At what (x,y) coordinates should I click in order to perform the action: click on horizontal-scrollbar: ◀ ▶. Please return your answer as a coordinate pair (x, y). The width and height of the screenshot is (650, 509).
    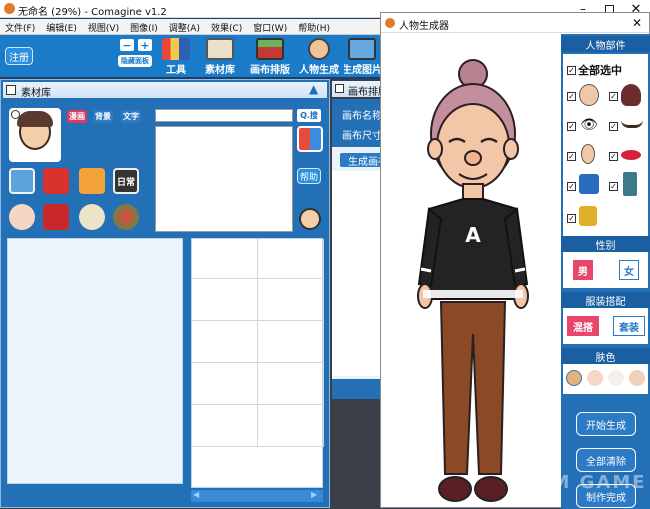
    Looking at the image, I should click on (257, 496).